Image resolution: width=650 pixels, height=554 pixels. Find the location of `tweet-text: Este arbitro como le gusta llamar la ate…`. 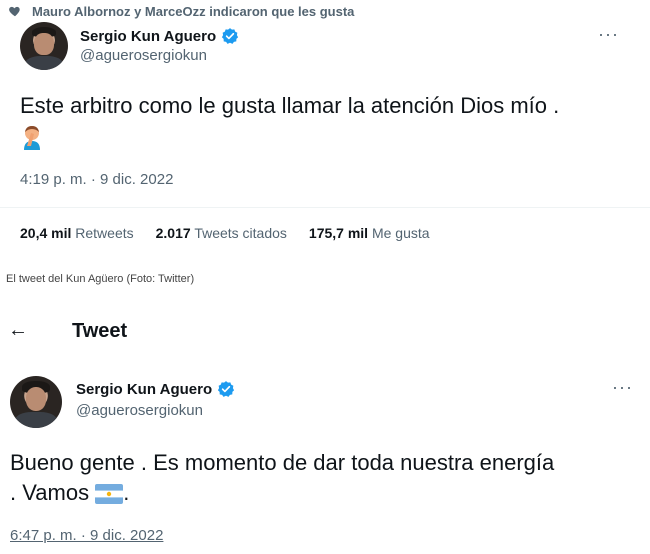

tweet-text: Este arbitro como le gusta llamar la ate… is located at coordinates (330, 121).